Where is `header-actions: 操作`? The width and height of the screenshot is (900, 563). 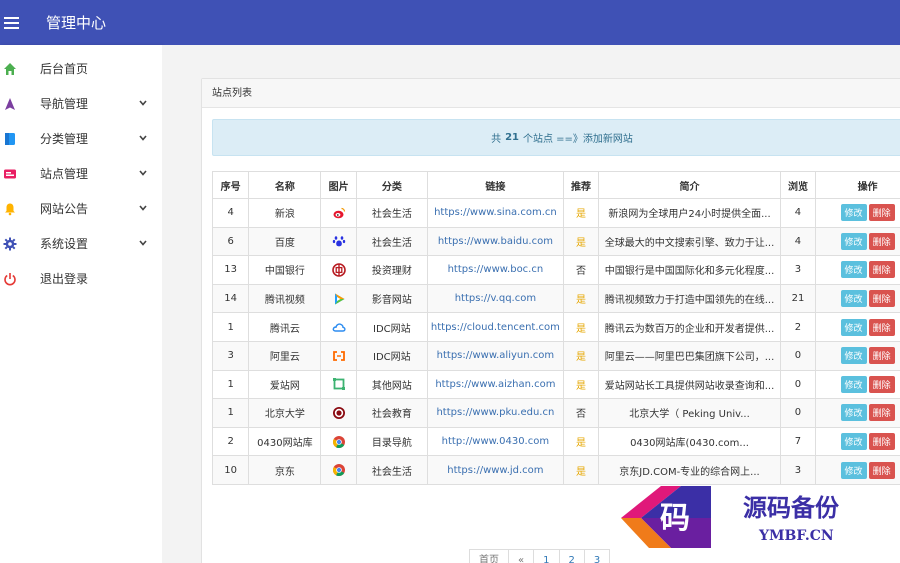 header-actions: 操作 is located at coordinates (857, 185).